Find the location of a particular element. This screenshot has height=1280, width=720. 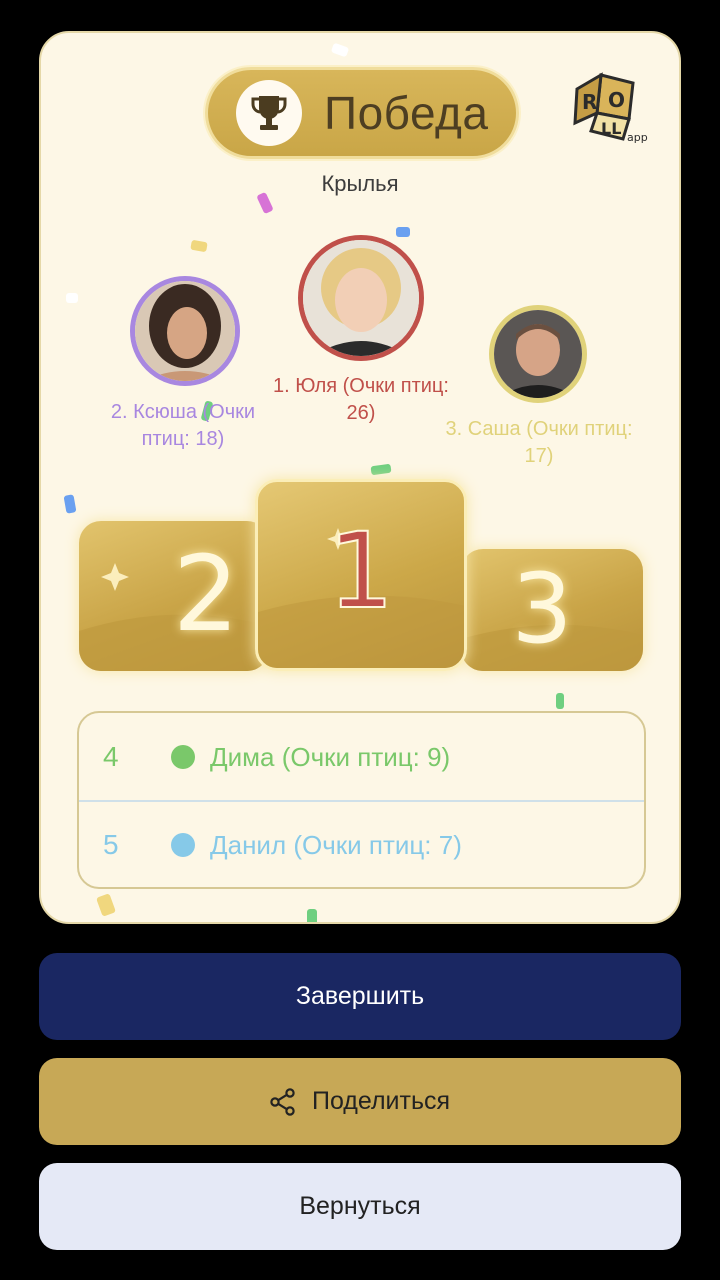

avatar-second is located at coordinates (185, 331).